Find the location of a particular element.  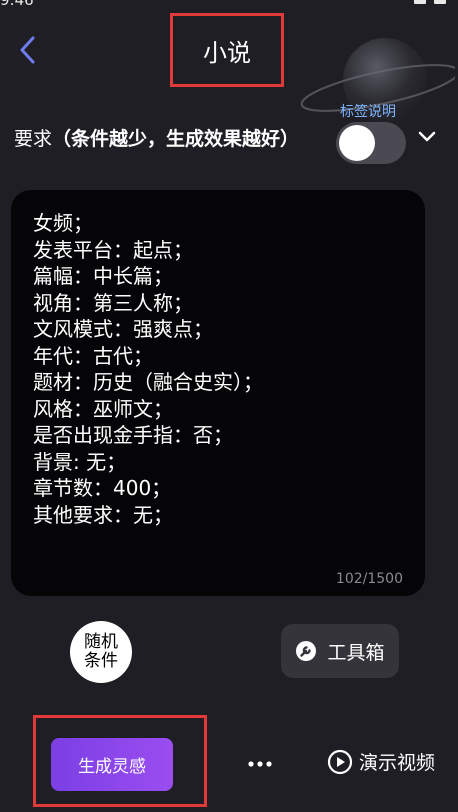

random-label-line1: 随机 is located at coordinates (101, 642).